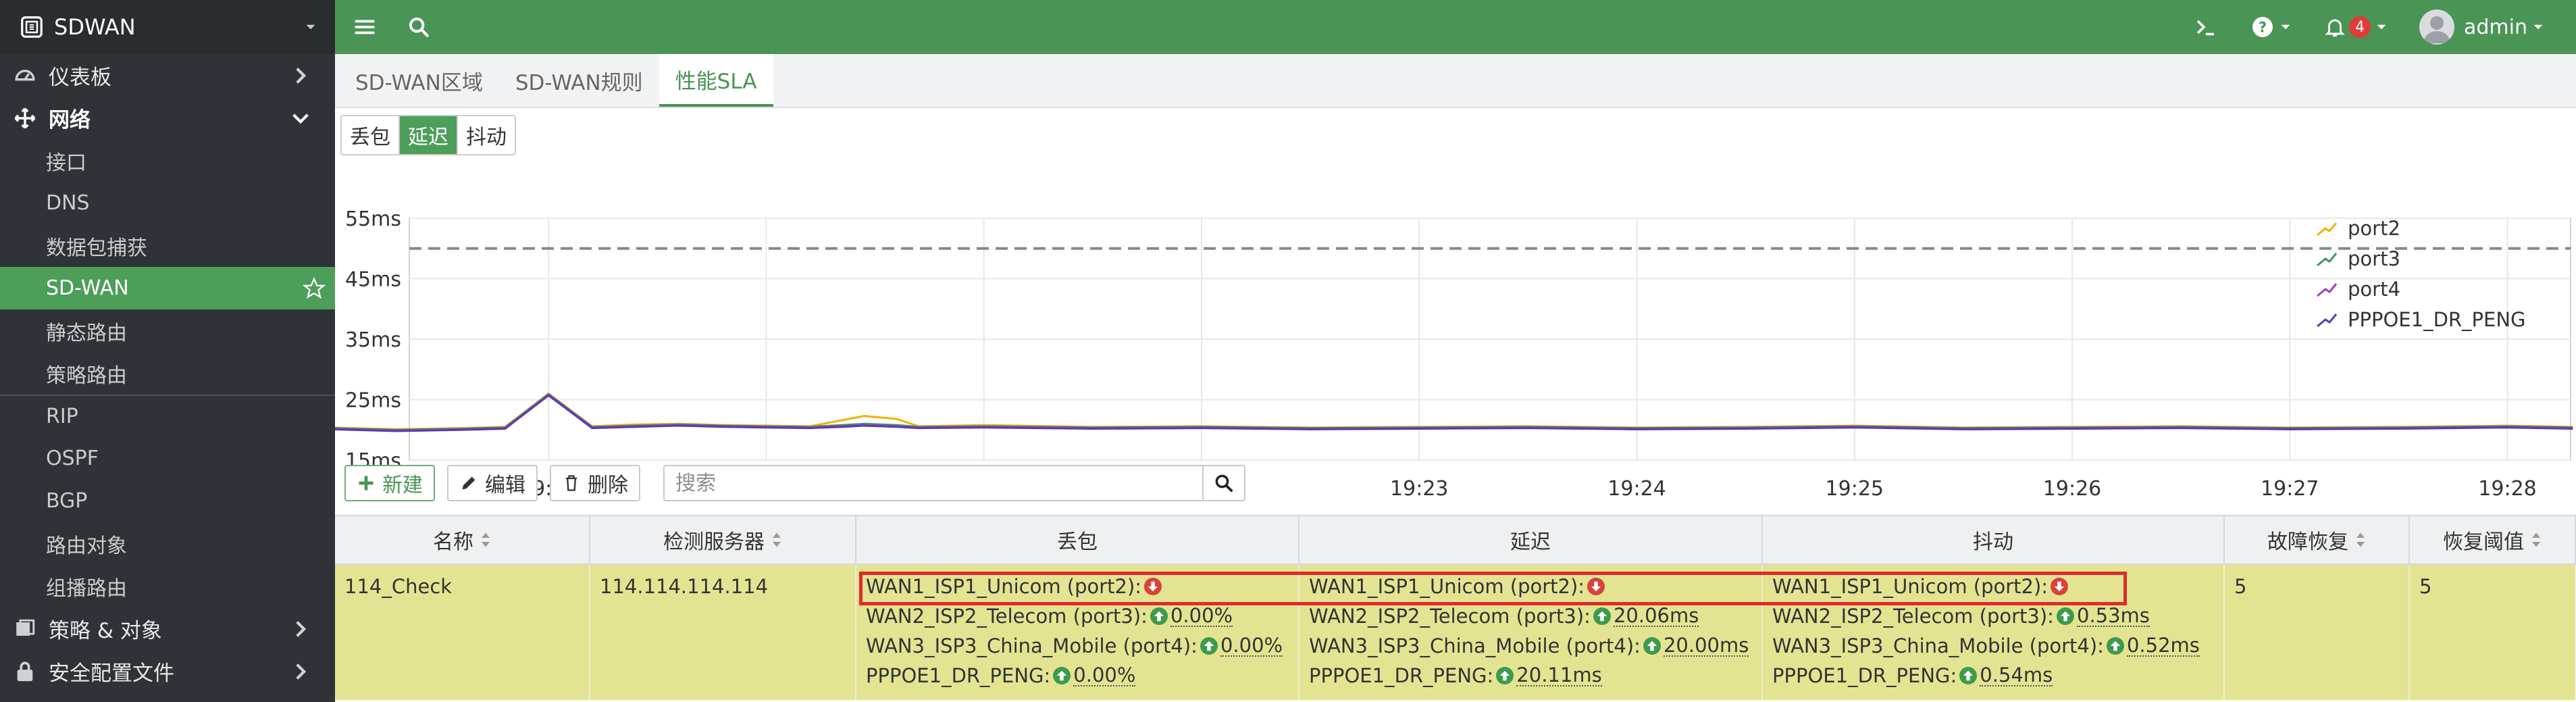 Image resolution: width=2576 pixels, height=702 pixels. What do you see at coordinates (25, 118) in the screenshot?
I see `network-icon` at bounding box center [25, 118].